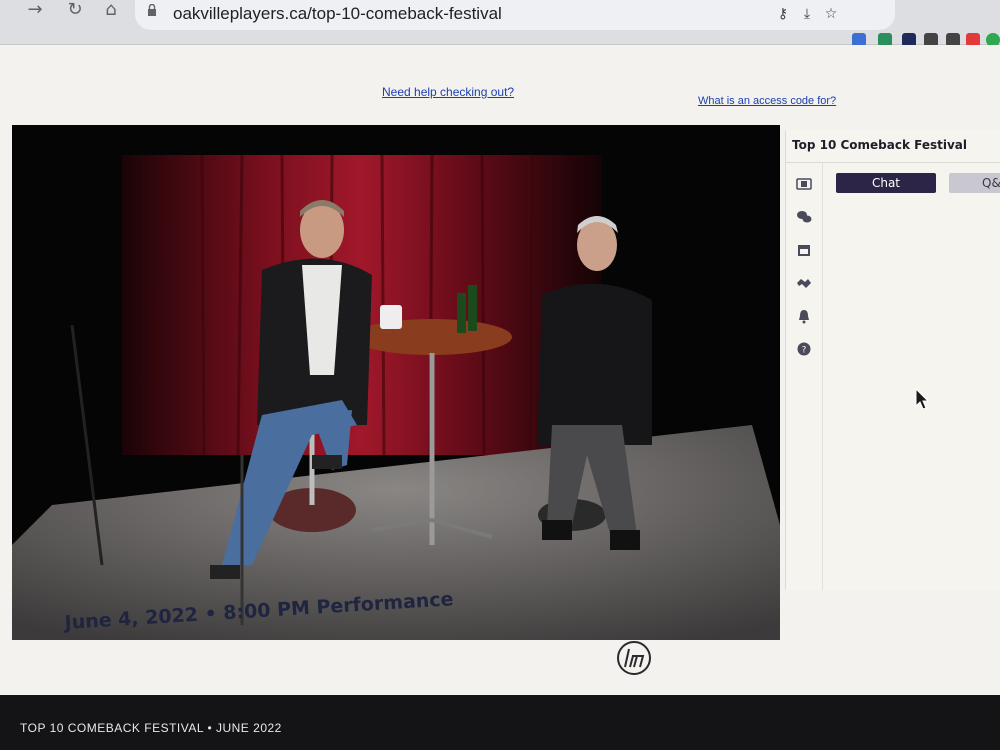  What do you see at coordinates (432, 337) in the screenshot?
I see `cafe-table` at bounding box center [432, 337].